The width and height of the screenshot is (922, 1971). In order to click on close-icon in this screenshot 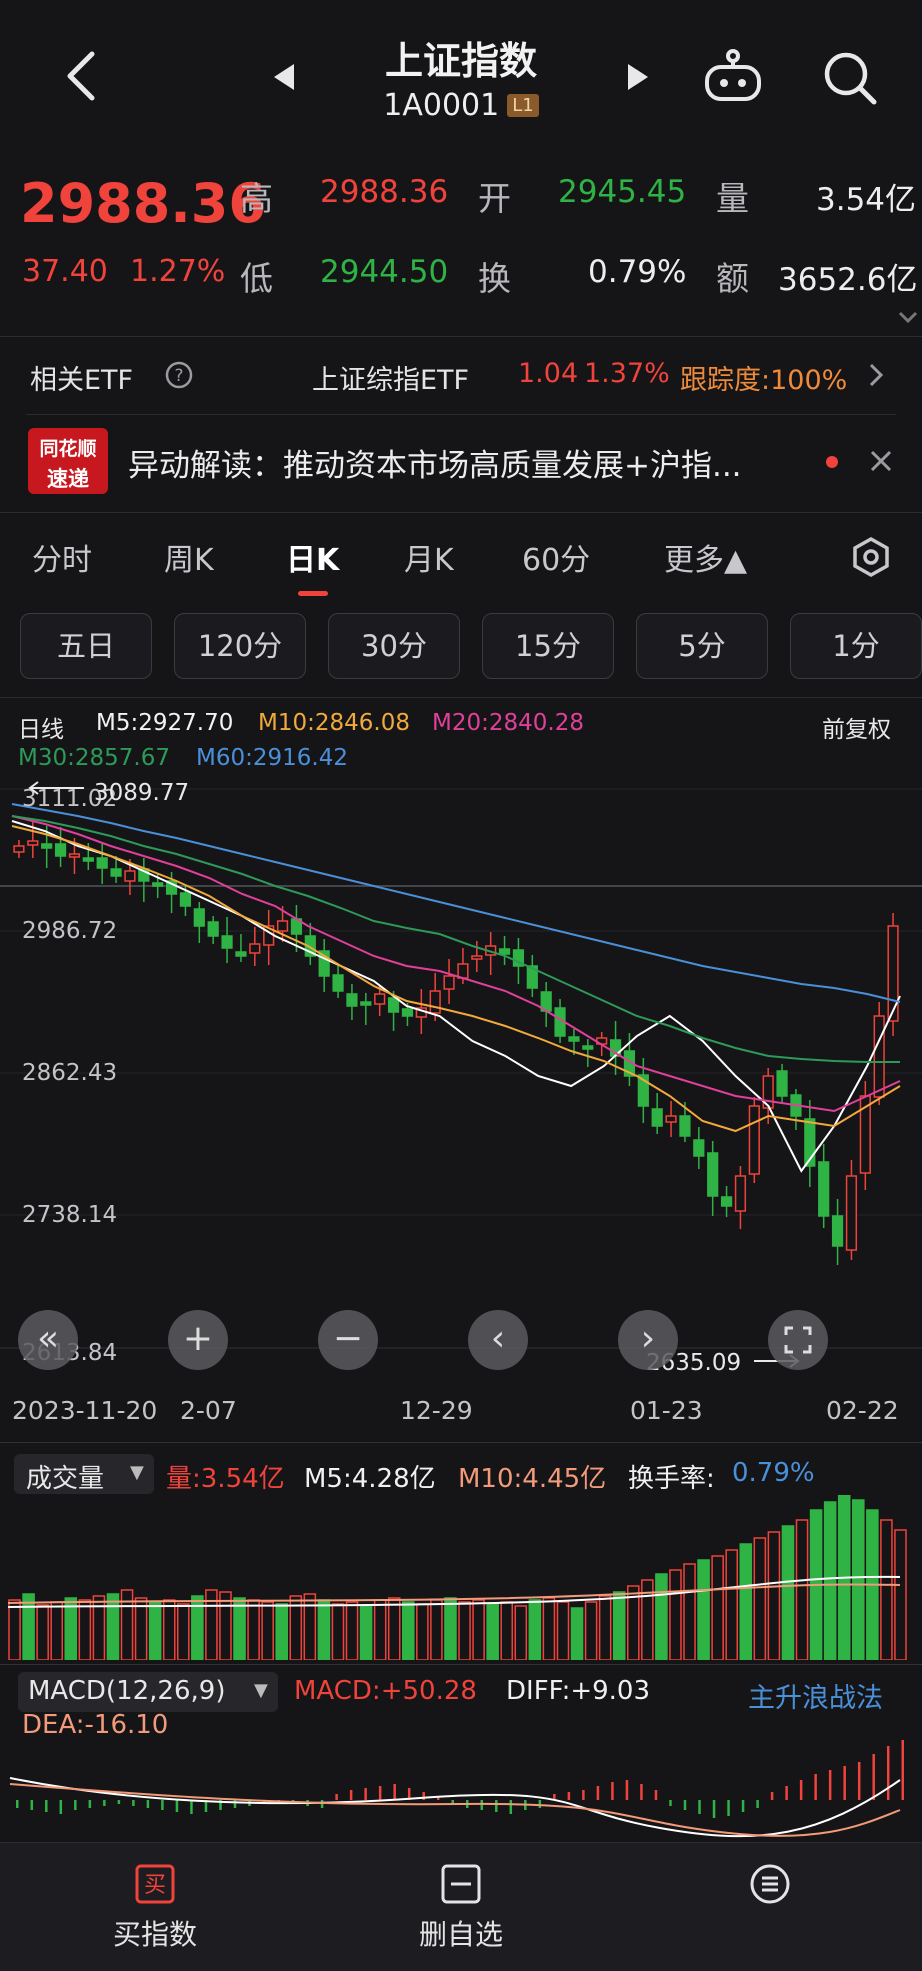, I will do `click(881, 461)`.